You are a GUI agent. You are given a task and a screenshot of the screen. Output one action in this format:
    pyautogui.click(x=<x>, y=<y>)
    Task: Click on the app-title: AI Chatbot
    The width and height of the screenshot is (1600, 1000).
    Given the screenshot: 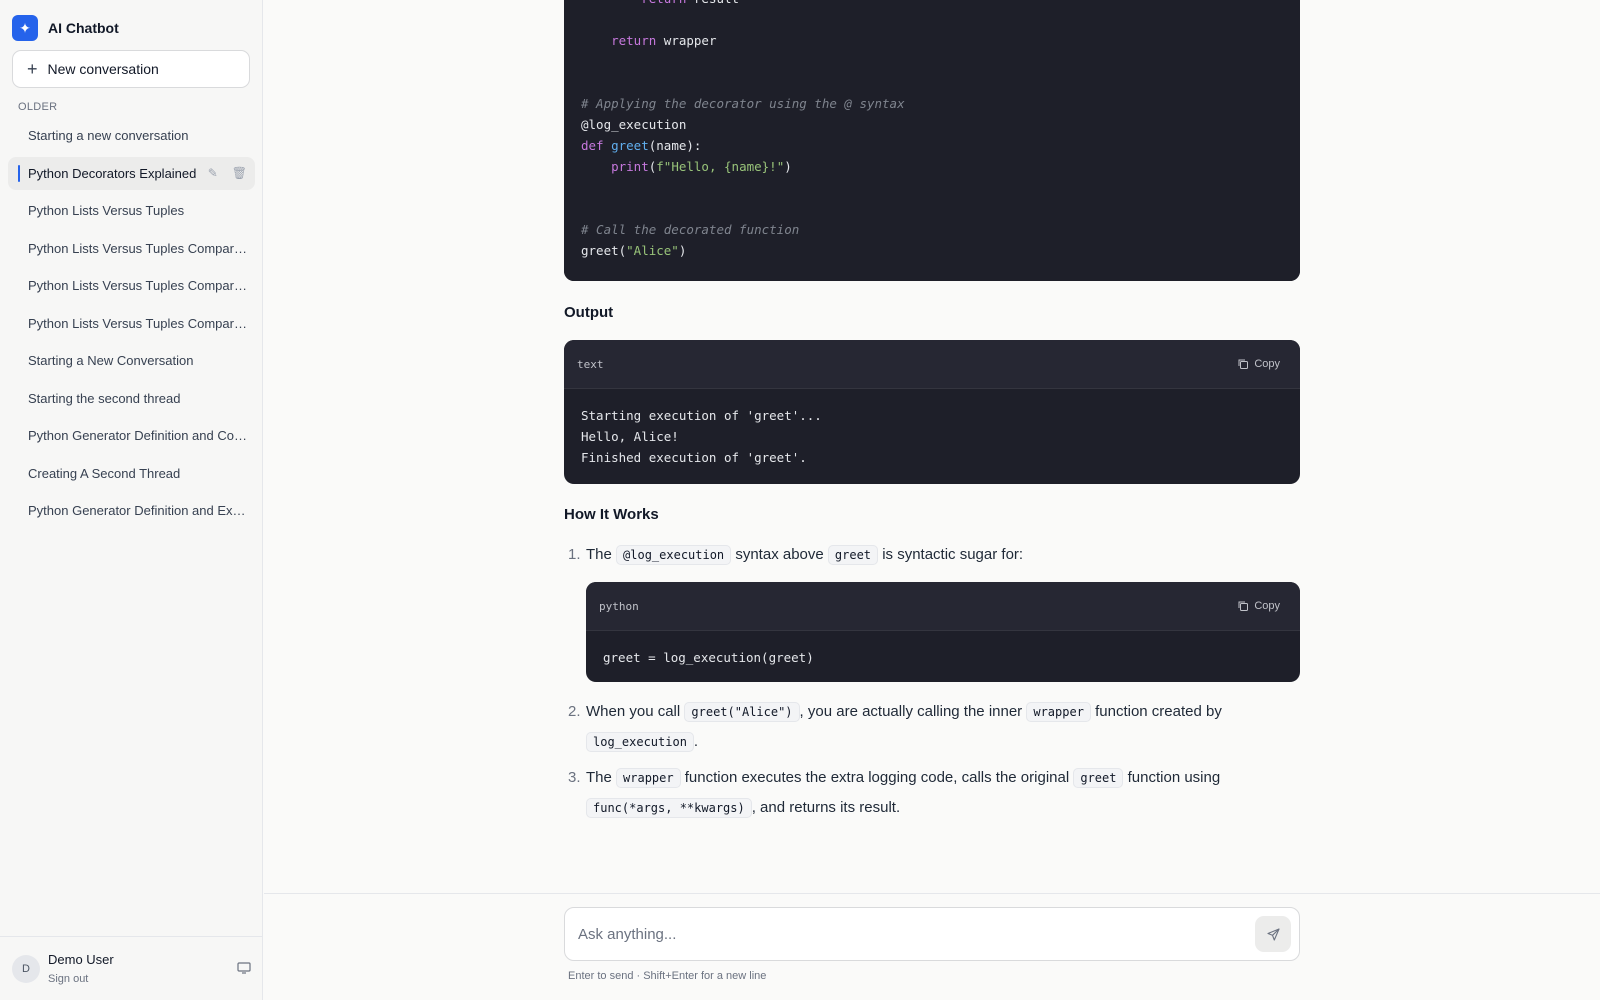 What is the action you would take?
    pyautogui.click(x=83, y=28)
    